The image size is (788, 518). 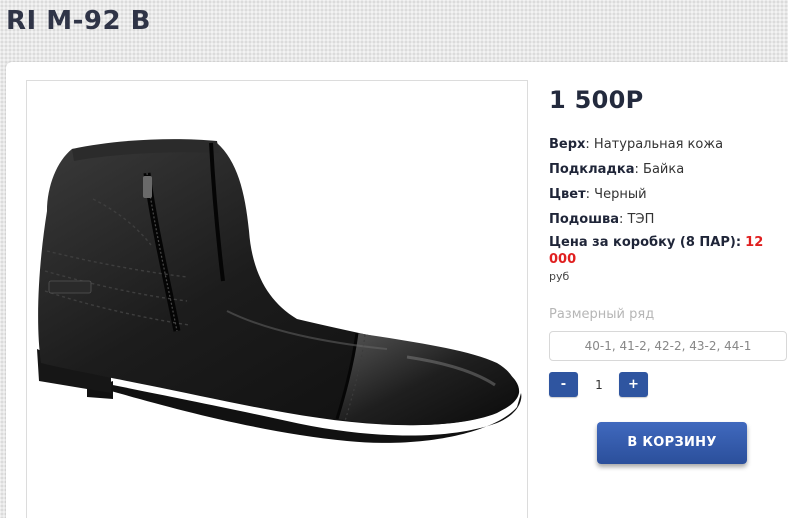 What do you see at coordinates (633, 384) in the screenshot?
I see `quantity-increase-button: +` at bounding box center [633, 384].